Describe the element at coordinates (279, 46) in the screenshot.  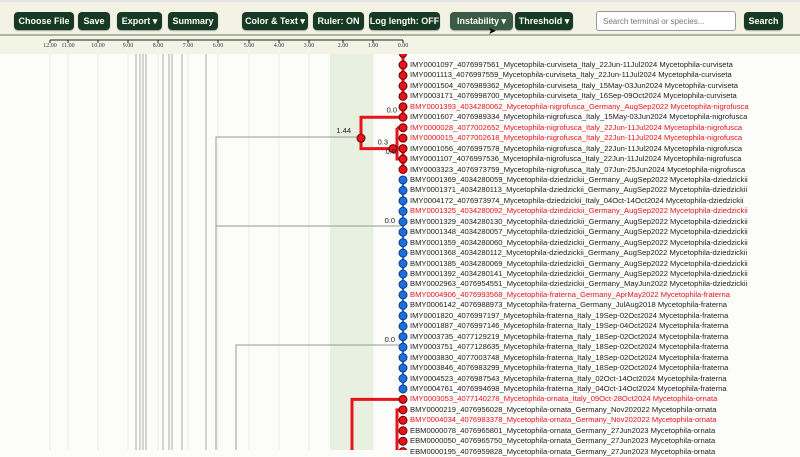
I see `ruler-tick-label: 4.00` at that location.